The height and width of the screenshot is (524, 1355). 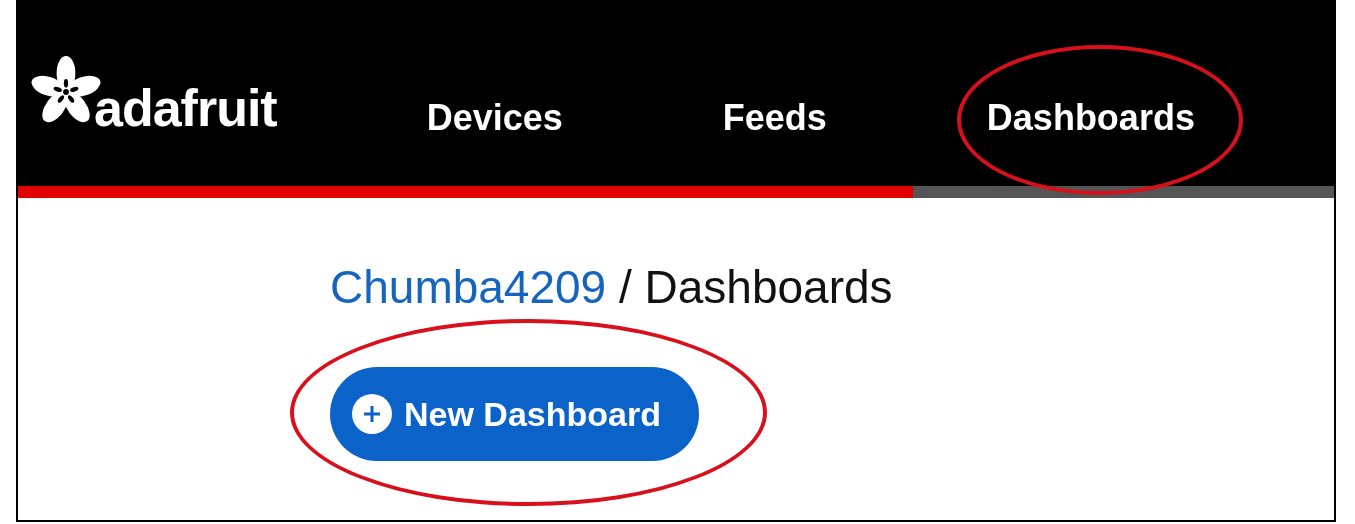 I want to click on nav-link: Devices, so click(x=494, y=118).